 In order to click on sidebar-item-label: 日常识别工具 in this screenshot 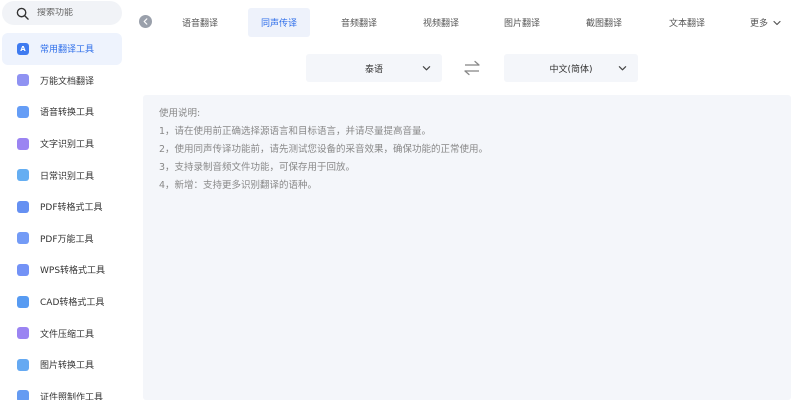, I will do `click(67, 176)`.